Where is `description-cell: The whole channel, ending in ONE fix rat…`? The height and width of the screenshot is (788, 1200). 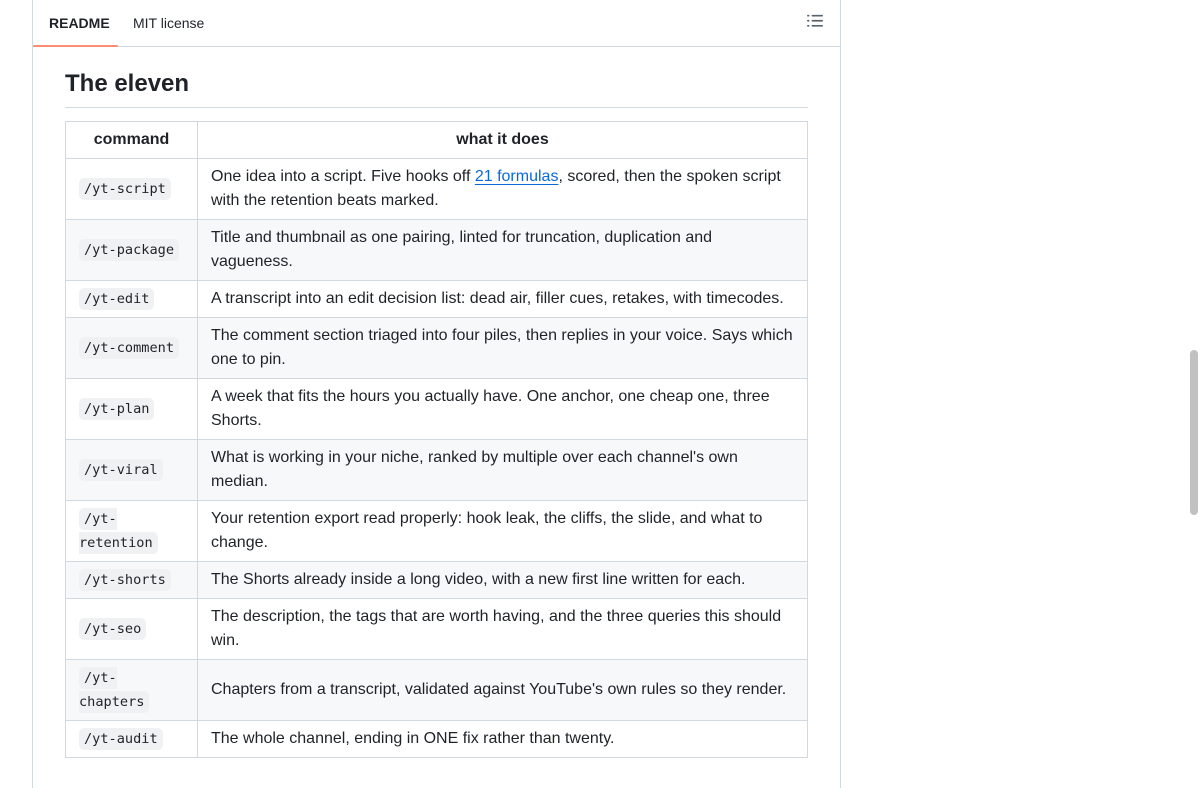 description-cell: The whole channel, ending in ONE fix rat… is located at coordinates (502, 739).